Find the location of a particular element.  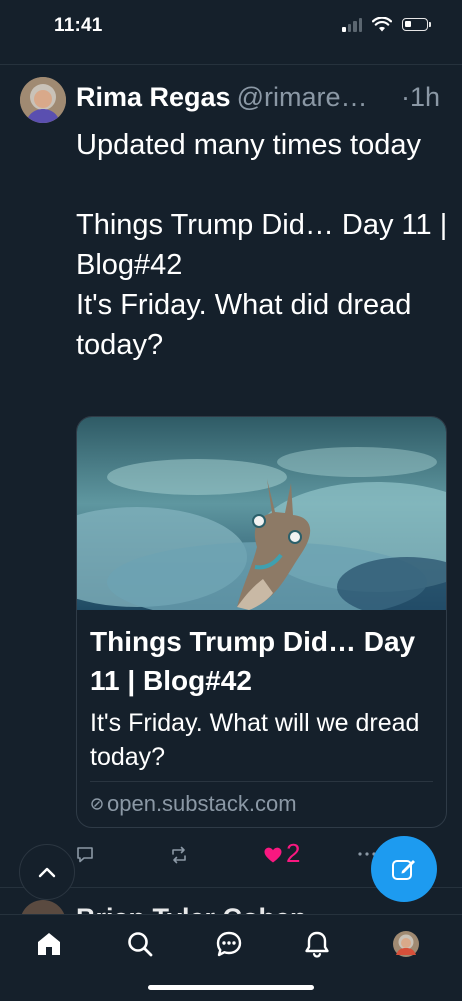

home-indicator is located at coordinates (231, 987).